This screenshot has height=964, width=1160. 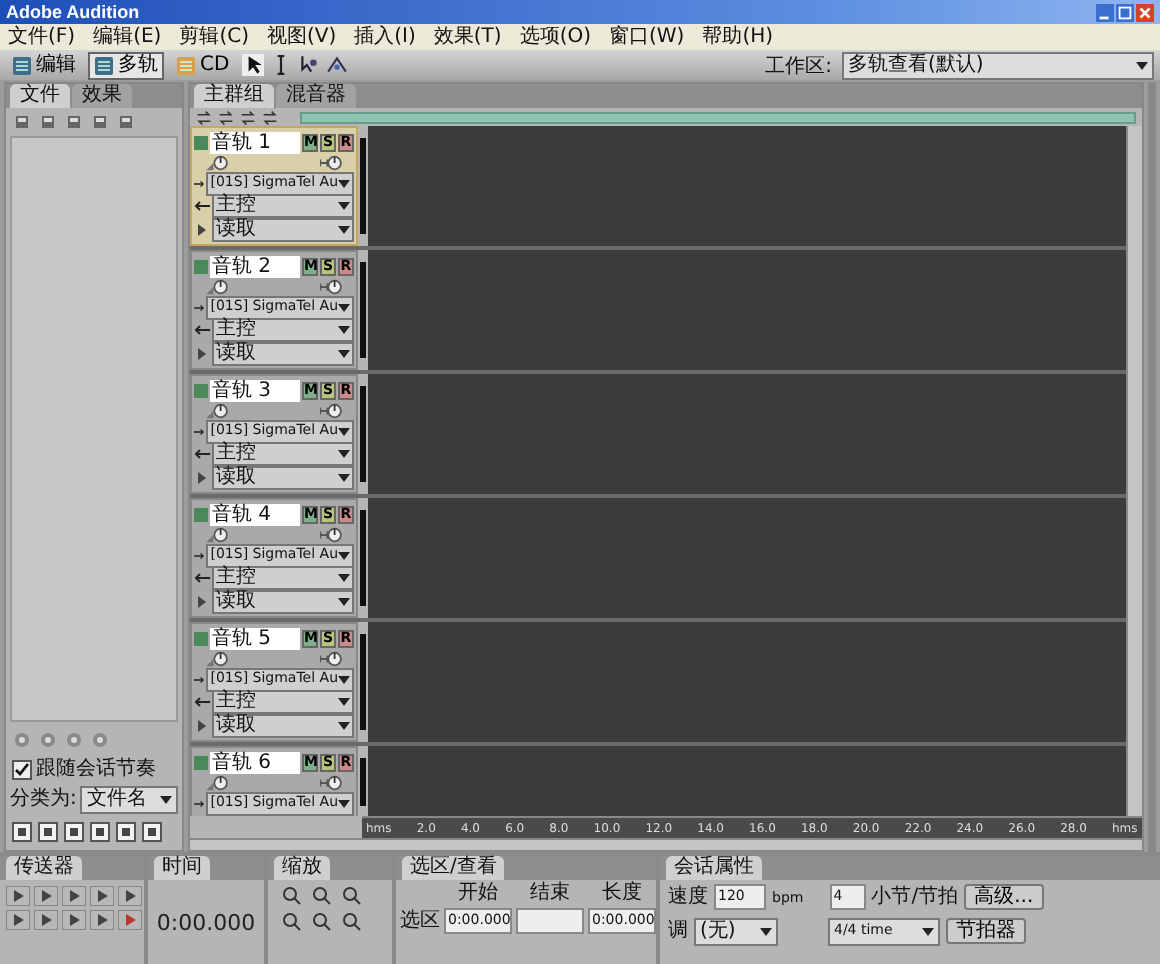 I want to click on panel-tab: 文件, so click(x=40, y=96).